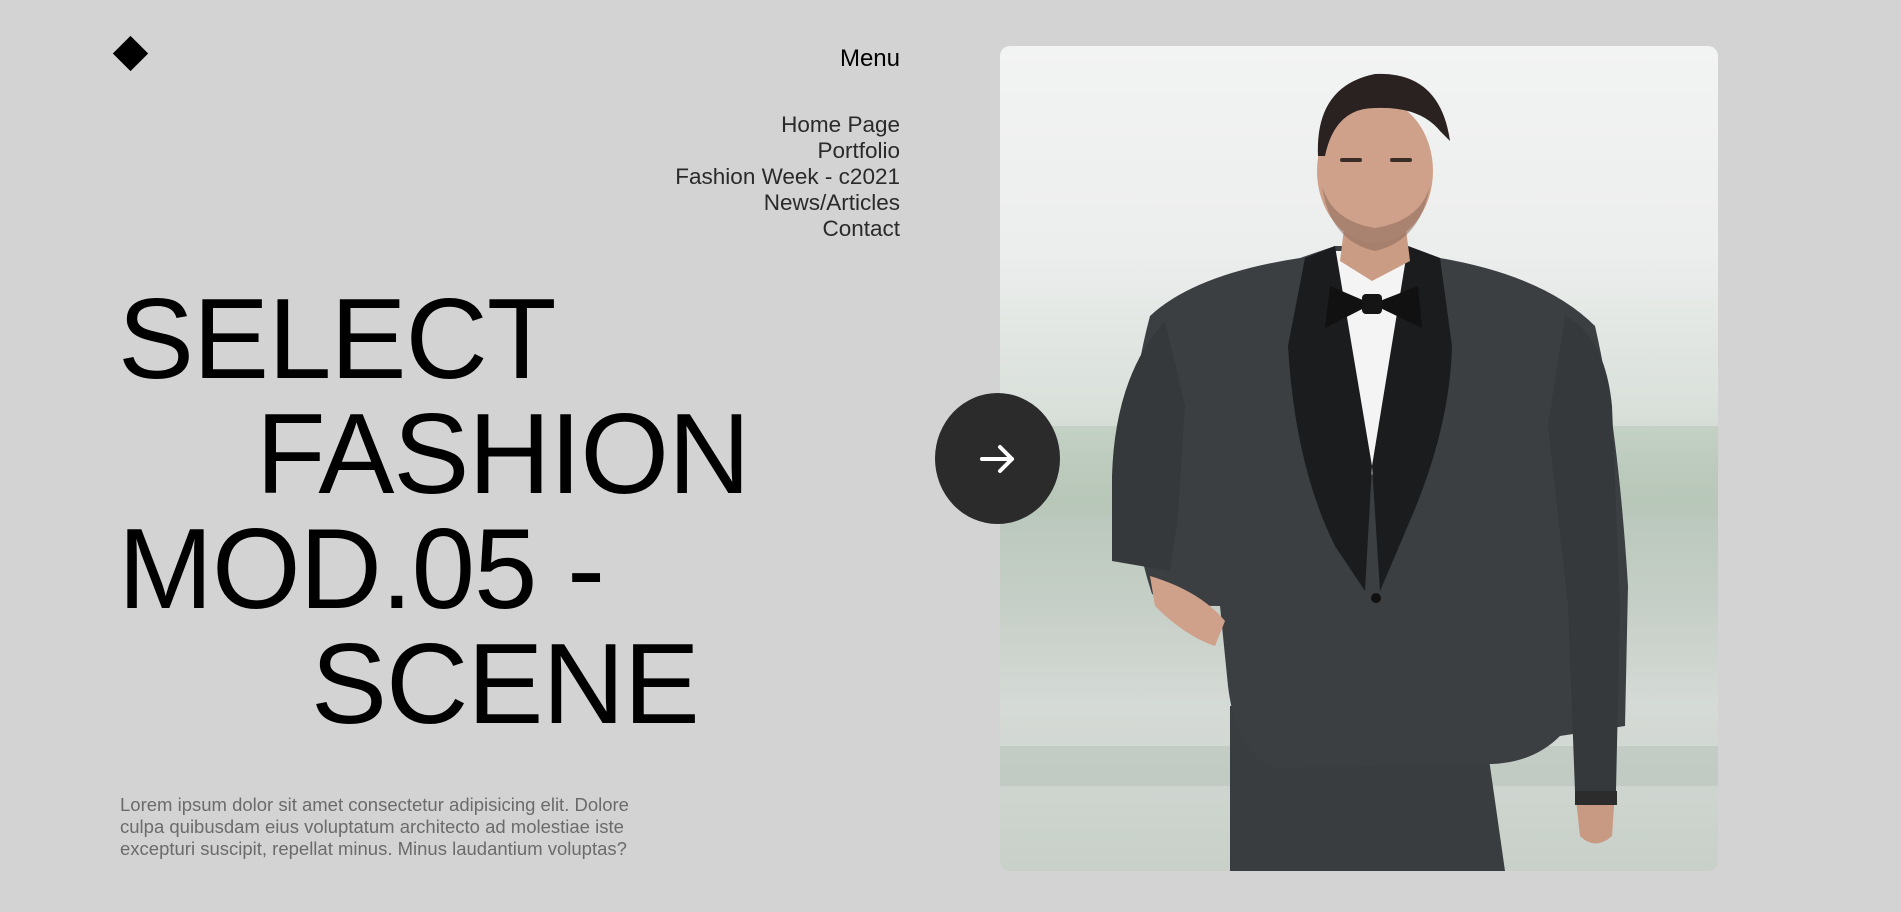  What do you see at coordinates (787, 125) in the screenshot?
I see `nav-item-home-page: Home Page` at bounding box center [787, 125].